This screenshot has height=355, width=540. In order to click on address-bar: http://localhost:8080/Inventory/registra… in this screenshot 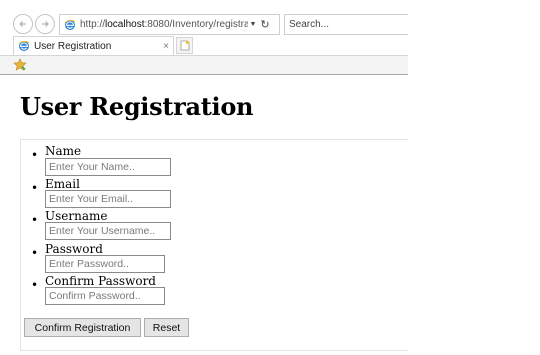, I will do `click(169, 24)`.